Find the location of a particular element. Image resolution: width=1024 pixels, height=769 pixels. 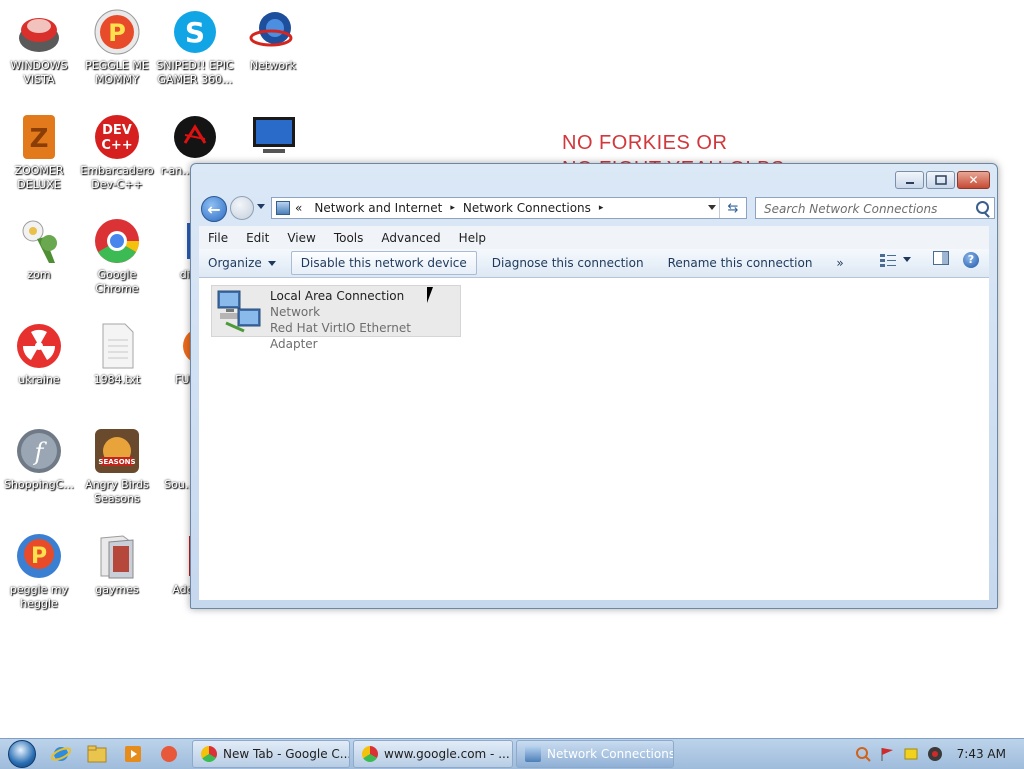

quicklaunch-explorer is located at coordinates (97, 754).